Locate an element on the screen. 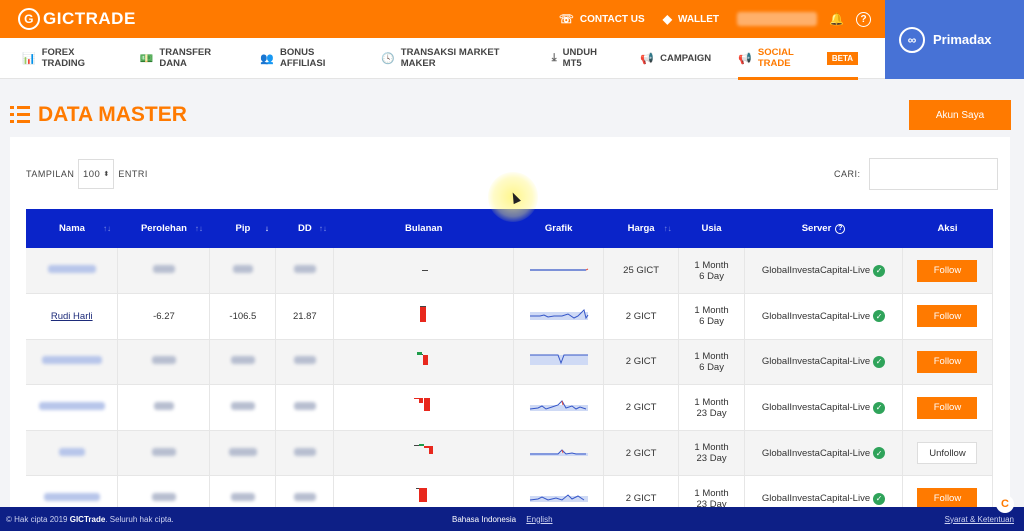 The height and width of the screenshot is (531, 1024). wallet-link: ◆ WALLET is located at coordinates (691, 19).